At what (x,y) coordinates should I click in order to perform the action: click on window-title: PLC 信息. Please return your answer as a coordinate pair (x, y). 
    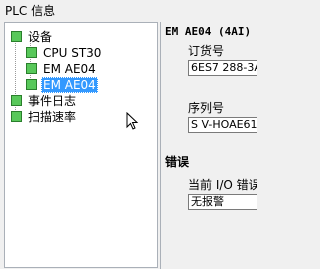
    Looking at the image, I should click on (30, 11).